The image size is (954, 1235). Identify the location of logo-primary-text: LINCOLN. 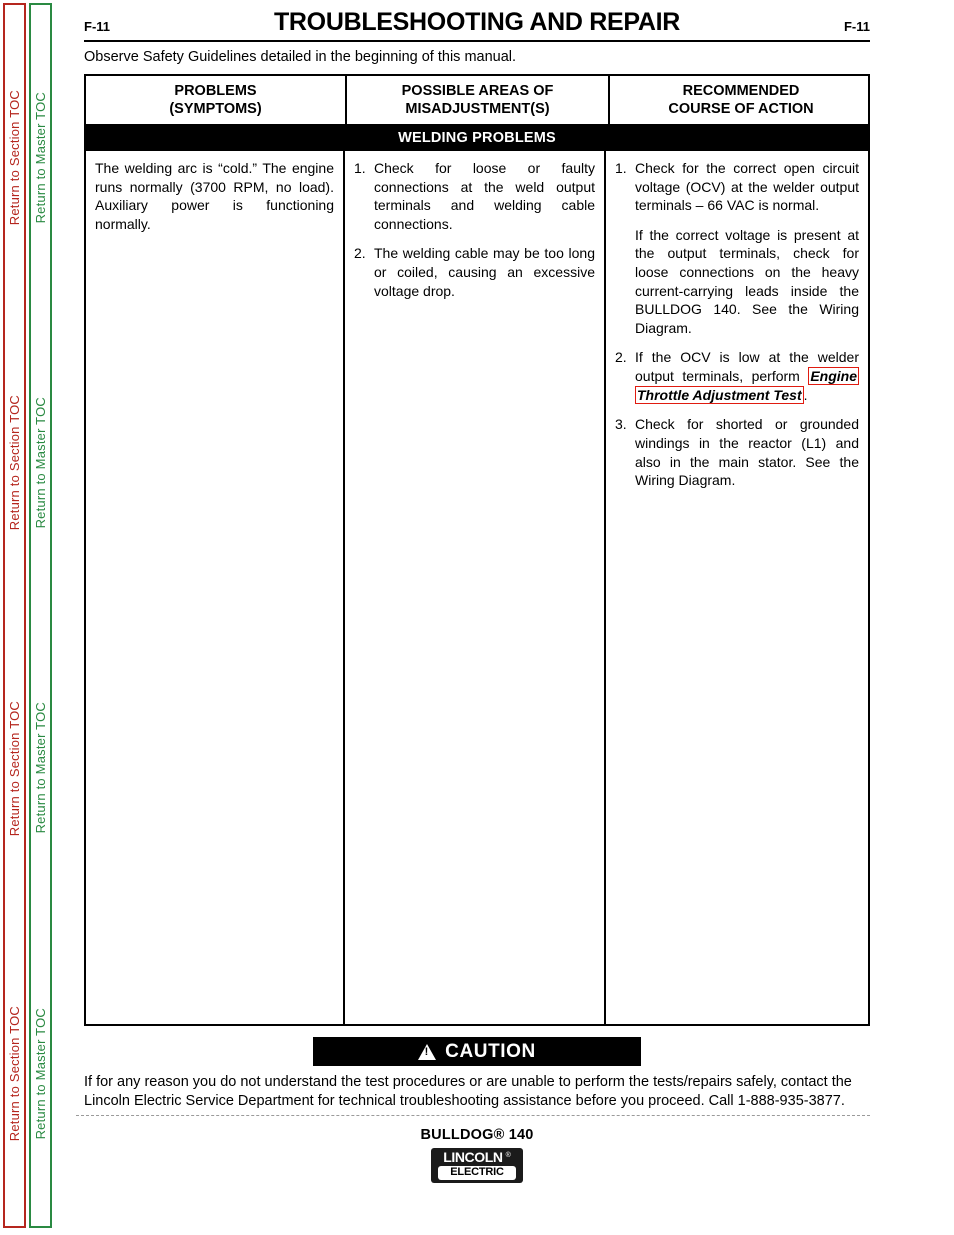
(473, 1157).